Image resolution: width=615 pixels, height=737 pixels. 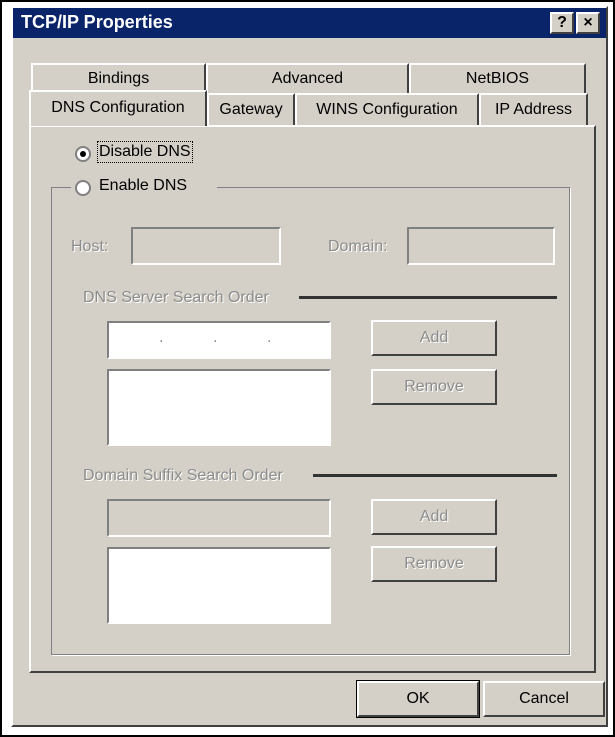 I want to click on domain-suffix-remove-button: Remove, so click(x=434, y=564).